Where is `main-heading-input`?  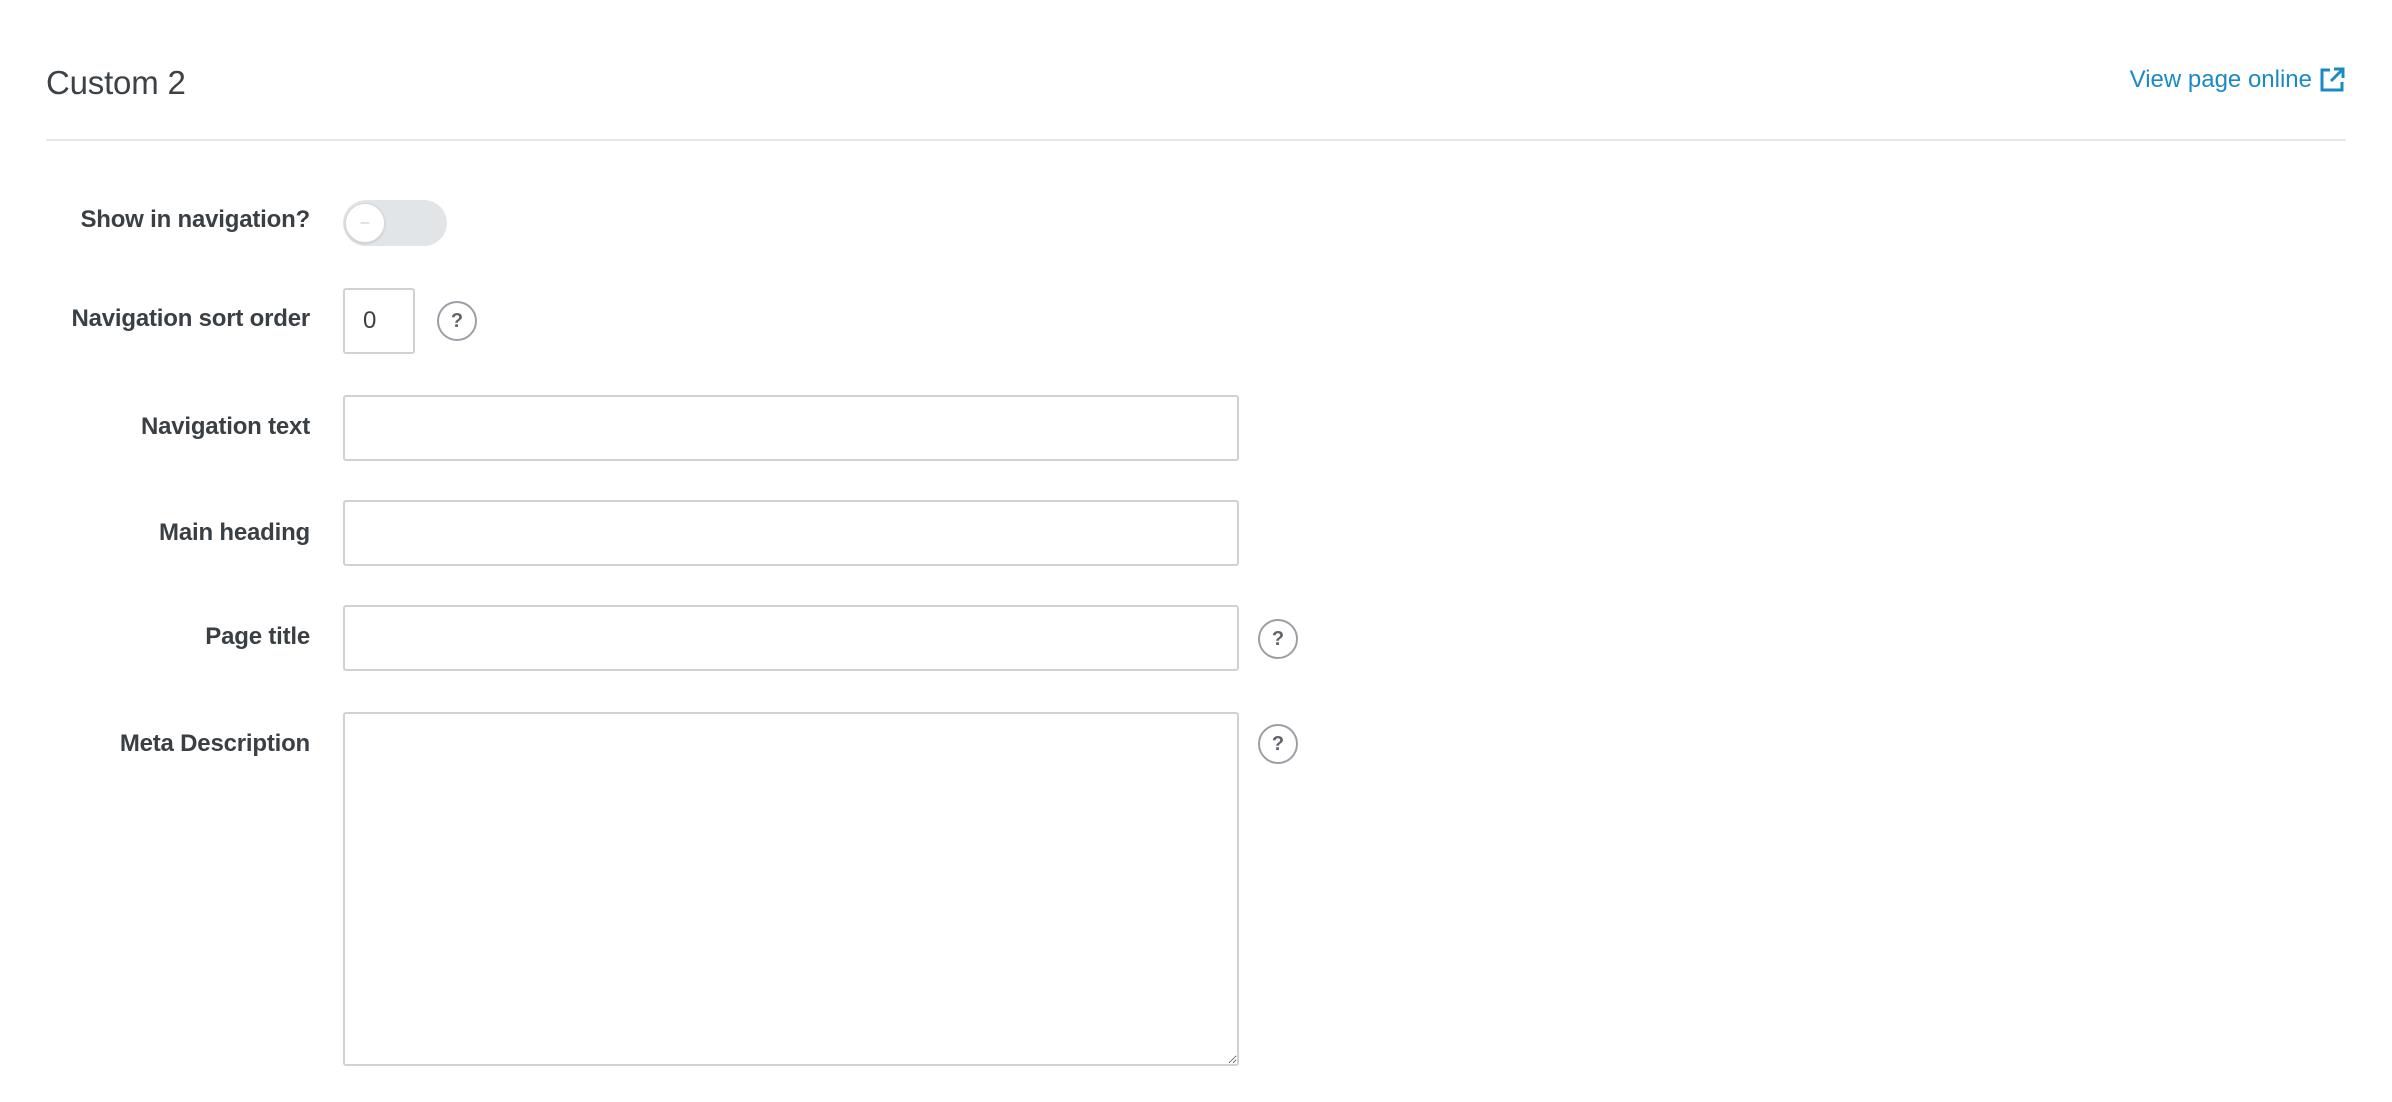
main-heading-input is located at coordinates (791, 533).